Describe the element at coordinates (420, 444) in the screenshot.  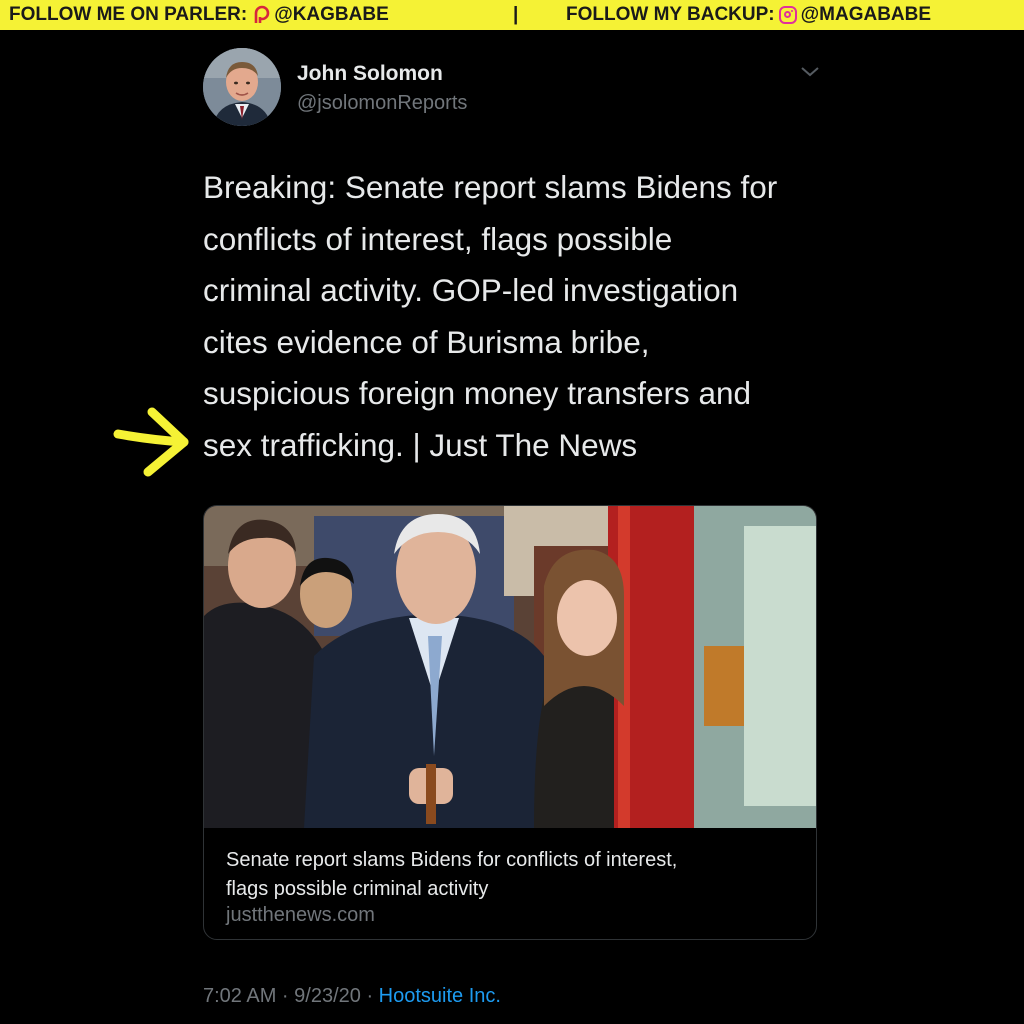
I see `tweet-line: sex trafficking. | Just The News` at that location.